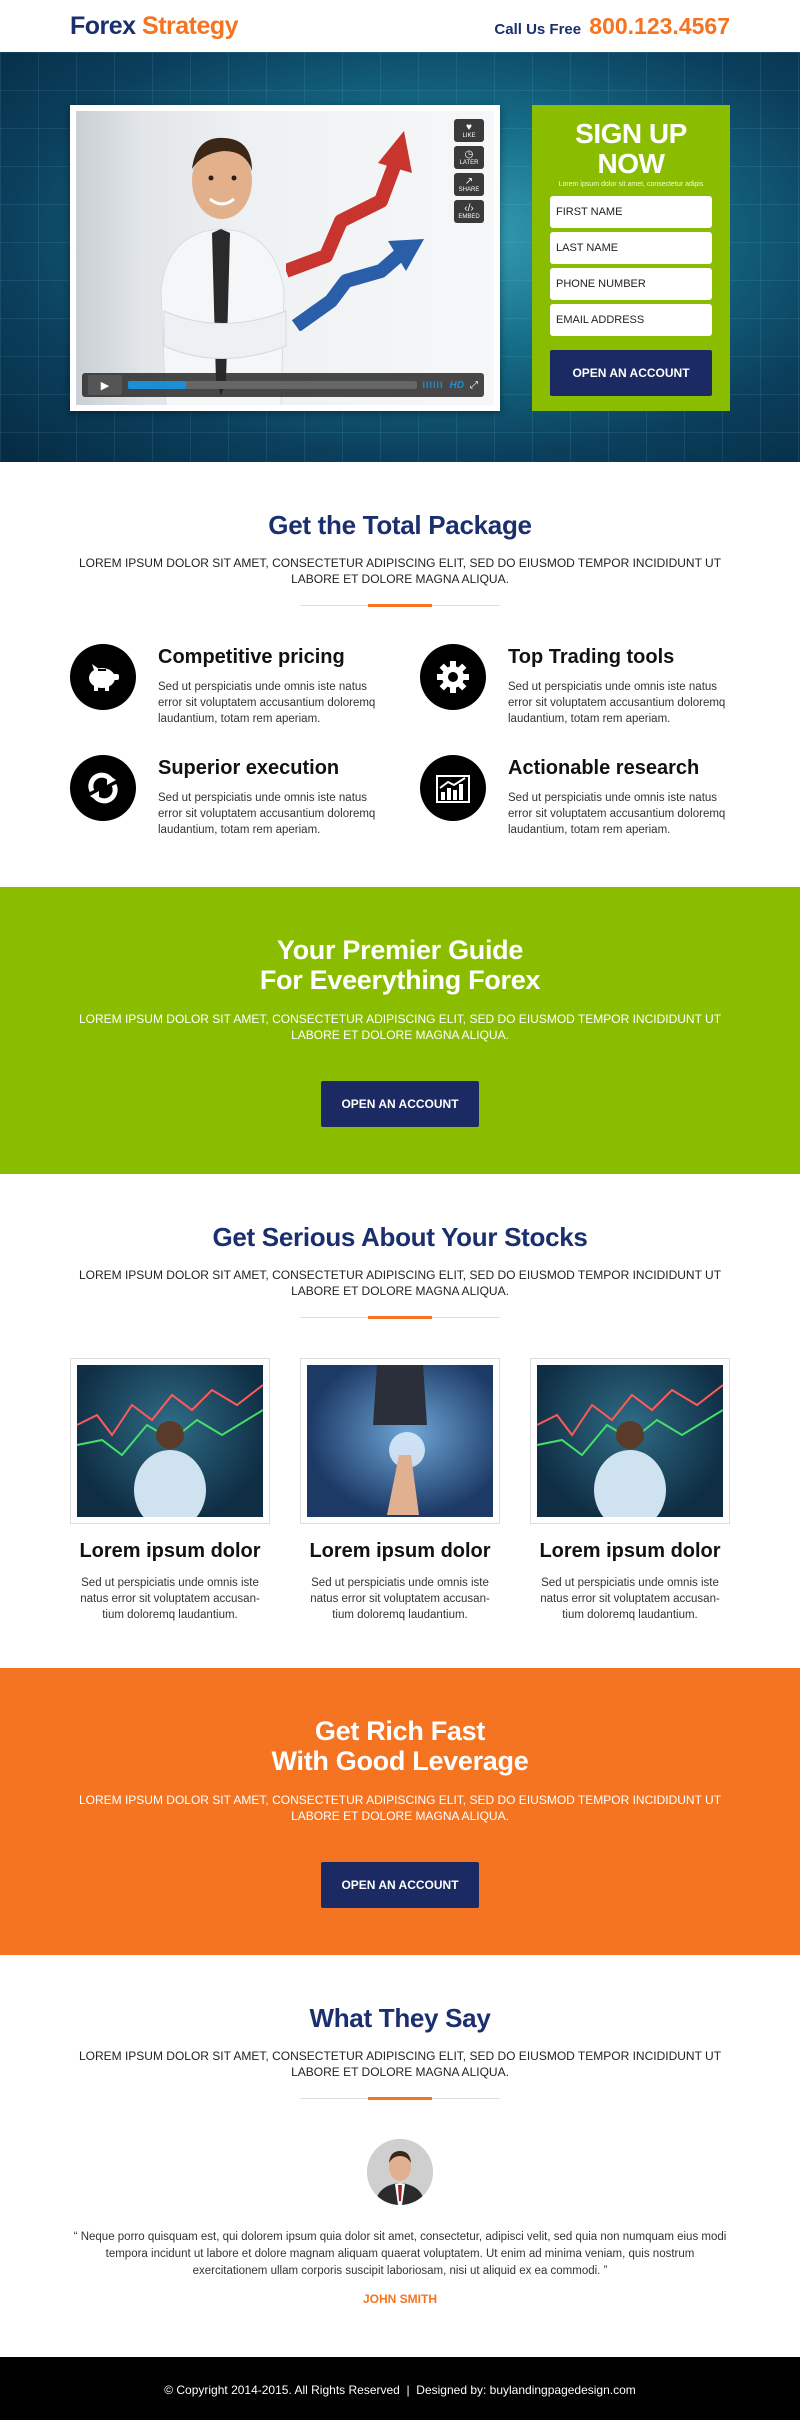 This screenshot has width=800, height=2420. Describe the element at coordinates (111, 258) in the screenshot. I see `video-window-decor` at that location.